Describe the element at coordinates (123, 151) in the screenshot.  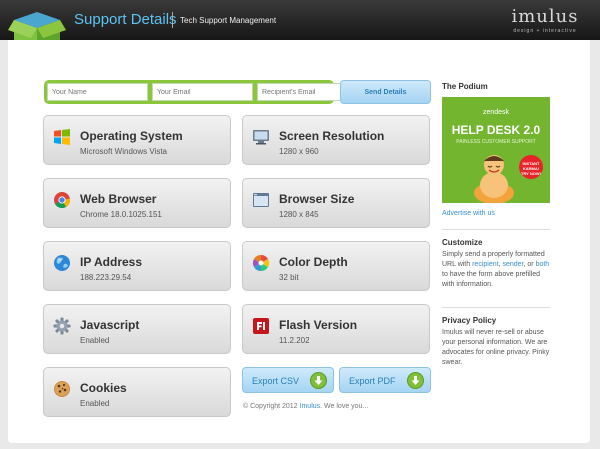
I see `card-value: Microsoft Windows Vista` at that location.